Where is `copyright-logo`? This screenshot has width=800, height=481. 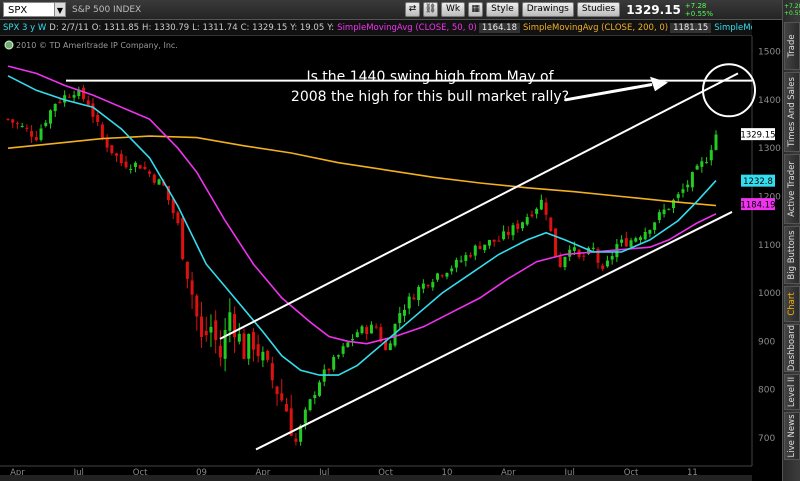 copyright-logo is located at coordinates (9, 45).